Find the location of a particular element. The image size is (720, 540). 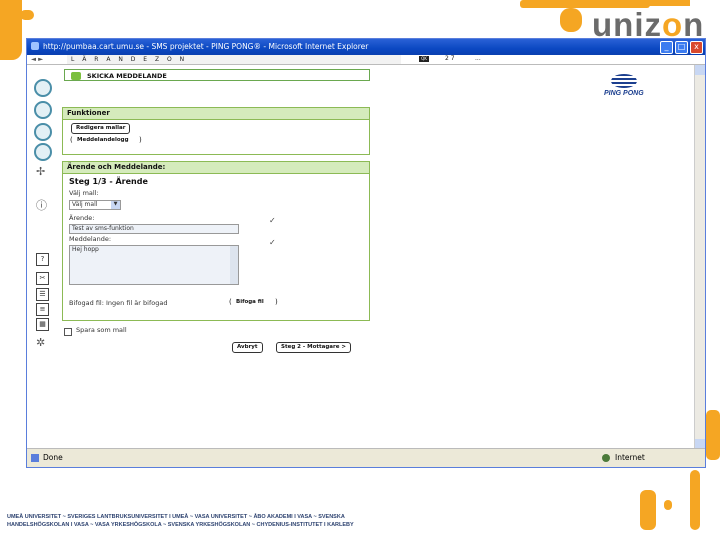

zone-text: Internet is located at coordinates (630, 457).